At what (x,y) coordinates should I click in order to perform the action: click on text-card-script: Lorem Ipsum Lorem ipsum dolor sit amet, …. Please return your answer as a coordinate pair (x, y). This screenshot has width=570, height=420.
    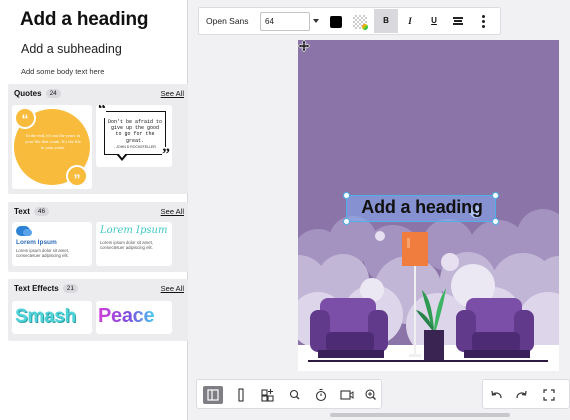
    Looking at the image, I should click on (134, 244).